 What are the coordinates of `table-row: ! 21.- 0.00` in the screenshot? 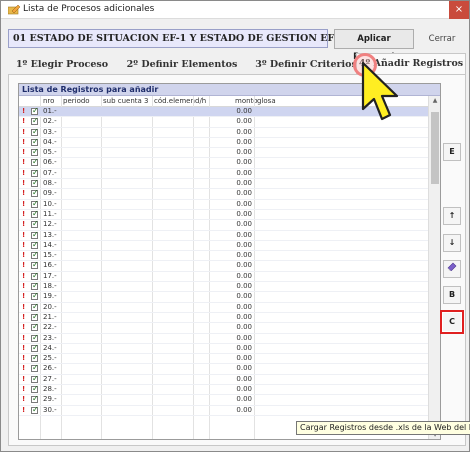 It's located at (229, 318).